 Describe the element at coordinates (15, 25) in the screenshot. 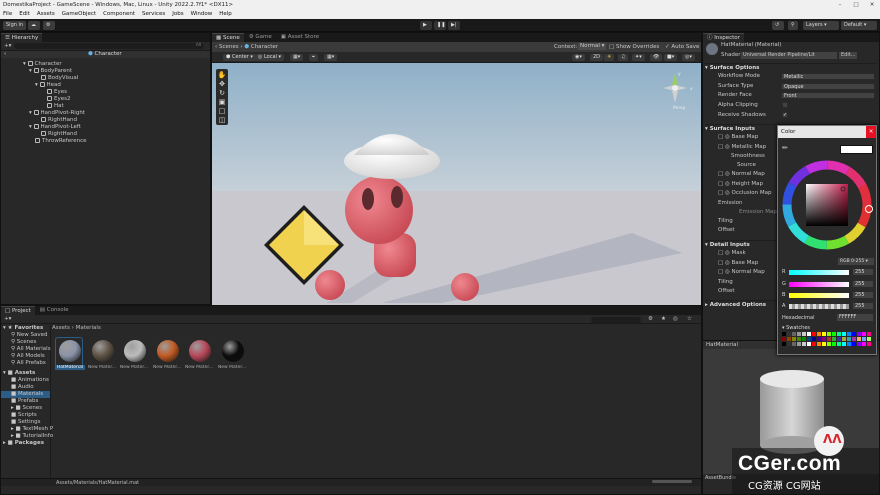

I see `signin-button: Sign in` at that location.